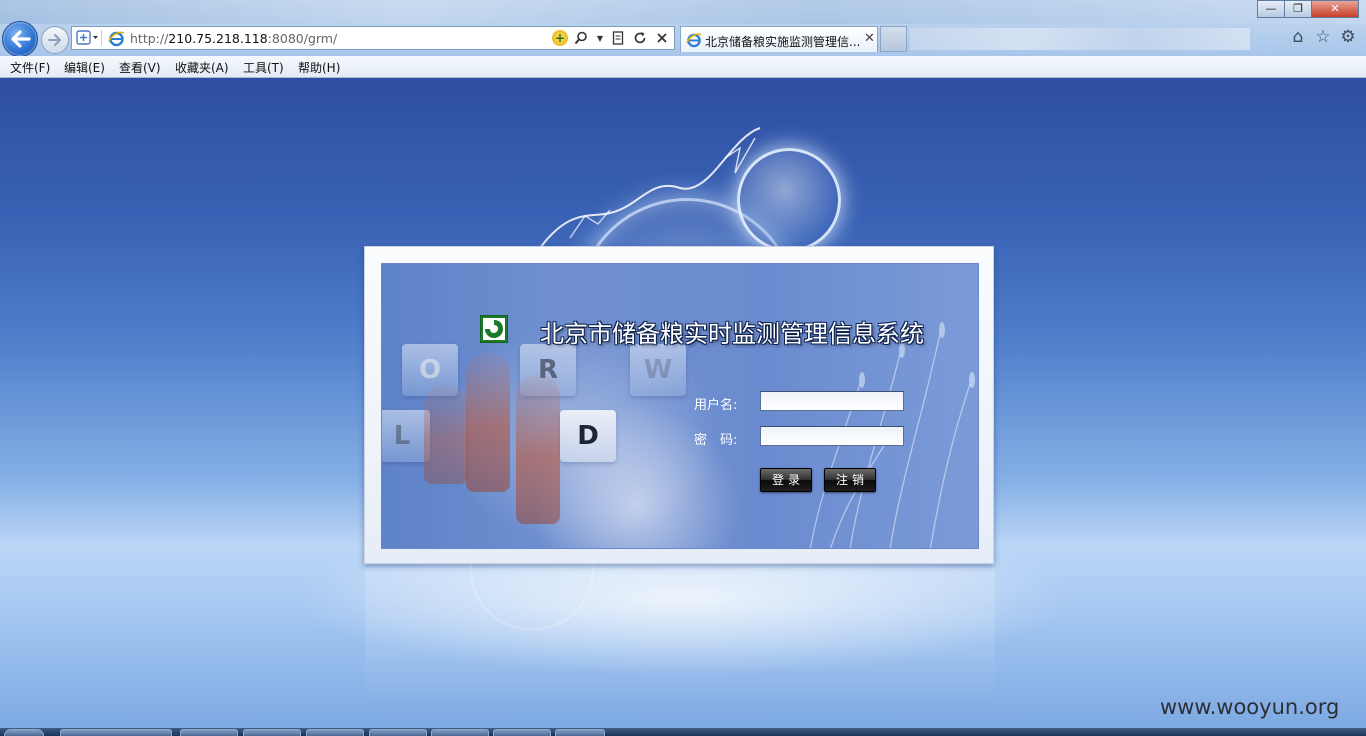 This screenshot has width=1366, height=736. What do you see at coordinates (1298, 37) in the screenshot?
I see `home-icon: ⌂` at bounding box center [1298, 37].